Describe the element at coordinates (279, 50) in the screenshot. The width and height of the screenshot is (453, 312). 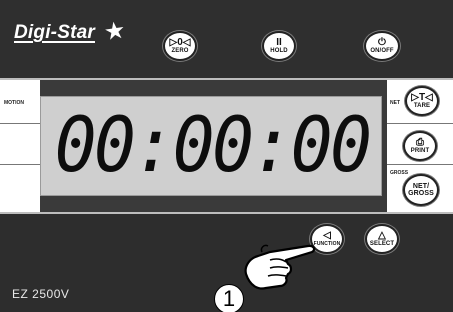
I see `hold-label: HOLD` at that location.